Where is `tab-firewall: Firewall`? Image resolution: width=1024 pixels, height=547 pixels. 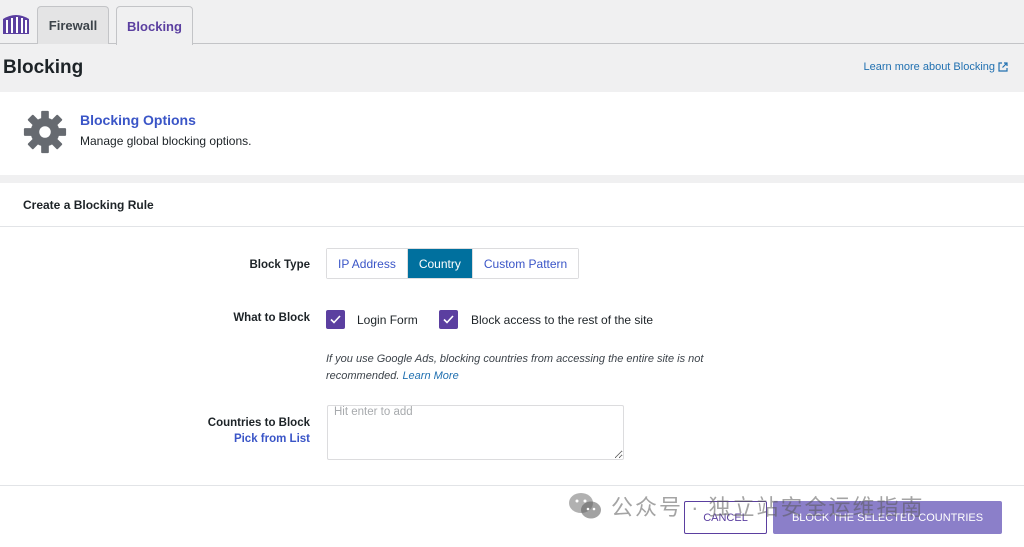 tab-firewall: Firewall is located at coordinates (73, 25).